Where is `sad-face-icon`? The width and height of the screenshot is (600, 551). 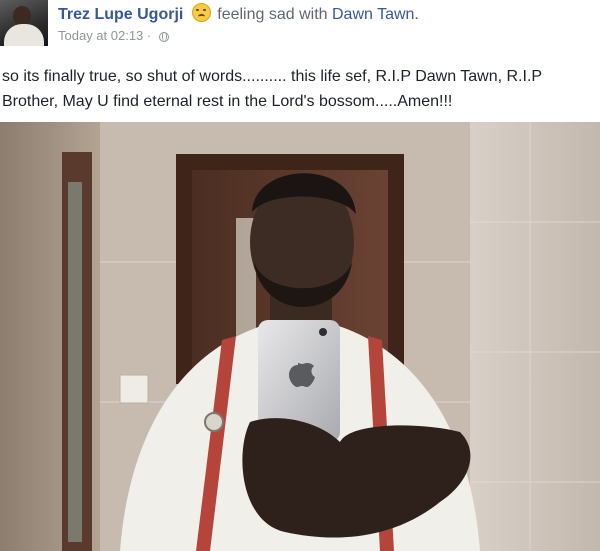 sad-face-icon is located at coordinates (201, 12).